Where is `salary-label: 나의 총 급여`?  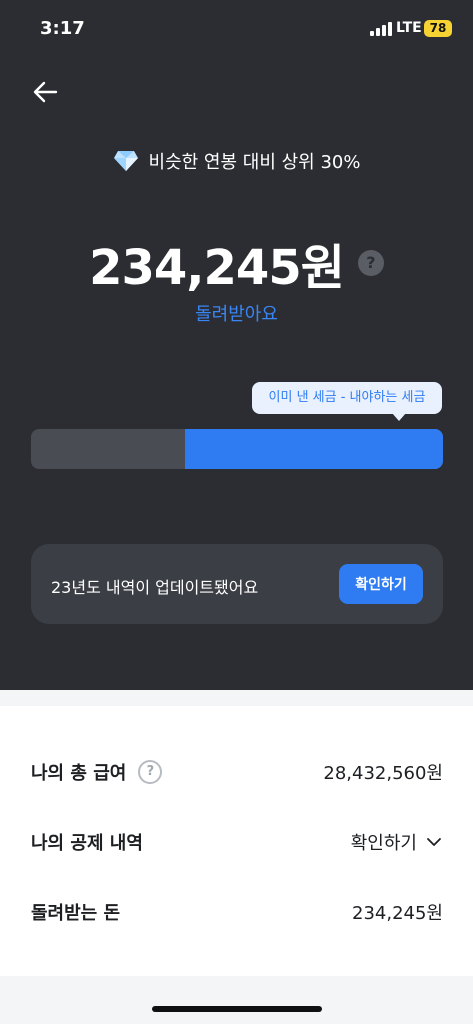
salary-label: 나의 총 급여 is located at coordinates (79, 773).